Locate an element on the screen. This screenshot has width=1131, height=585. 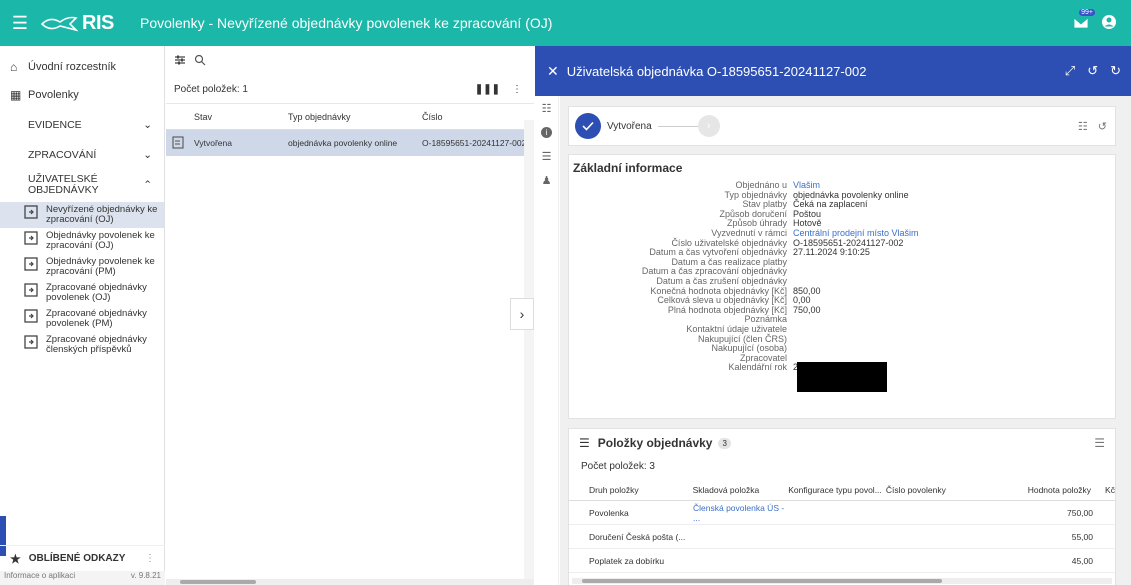
cell-druh: Povolenka is located at coordinates (609, 512).